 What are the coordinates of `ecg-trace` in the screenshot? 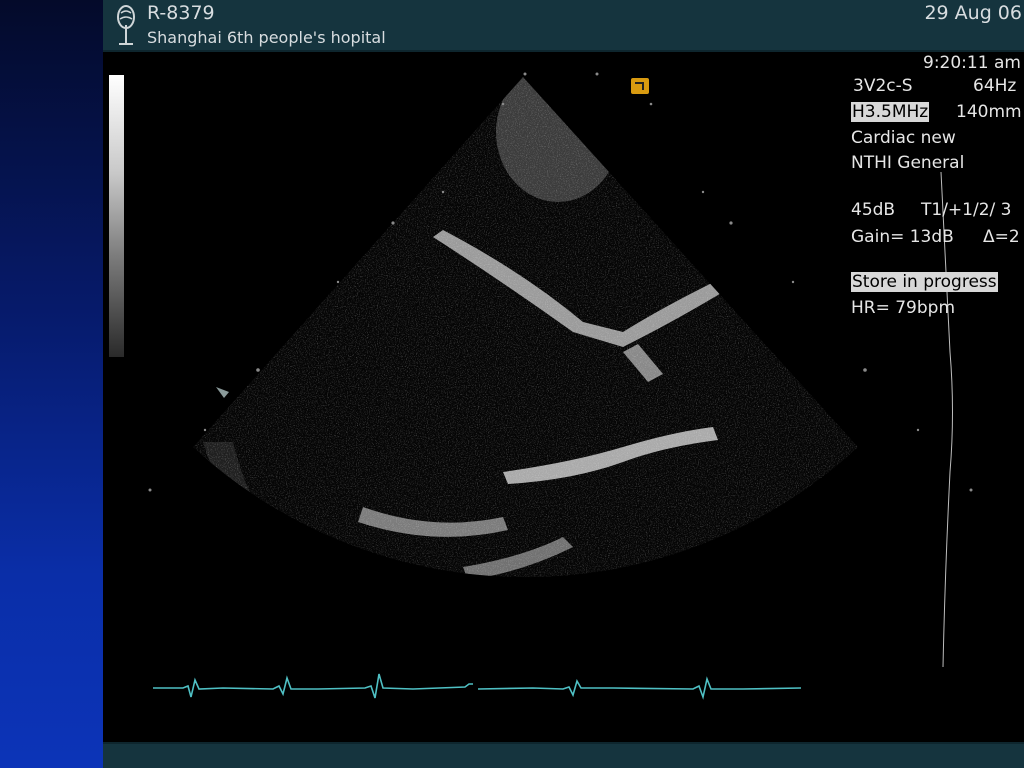 It's located at (477, 686).